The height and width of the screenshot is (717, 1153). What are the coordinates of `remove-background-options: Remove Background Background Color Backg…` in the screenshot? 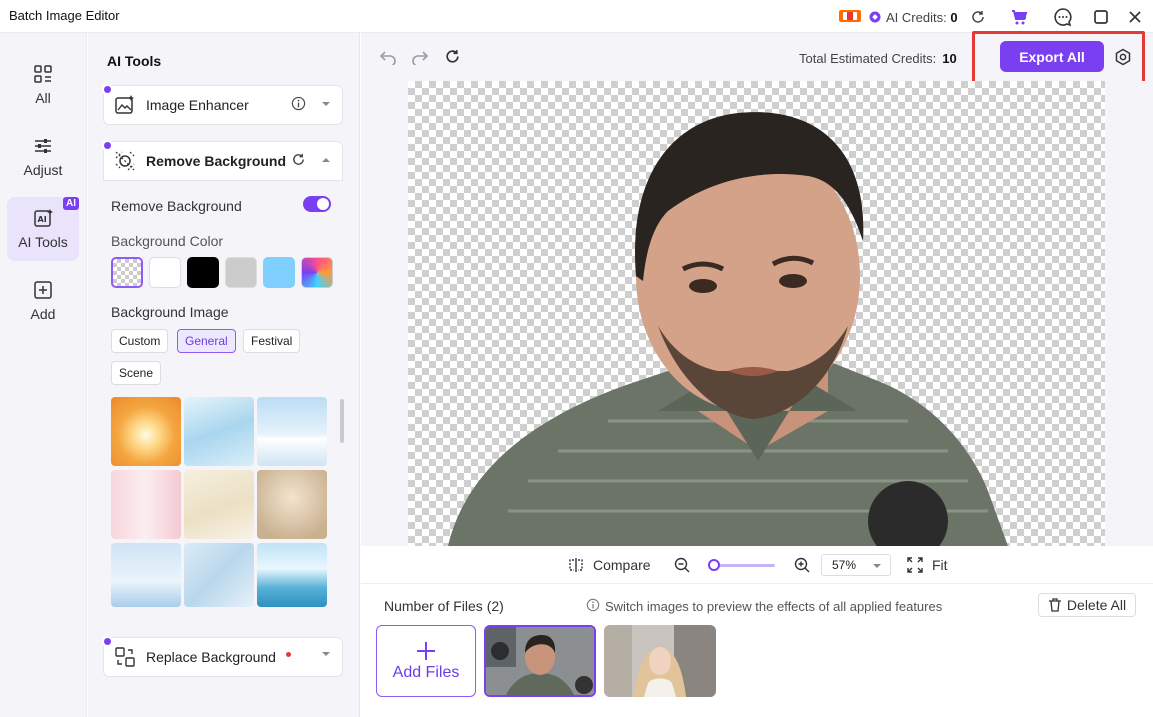 It's located at (223, 399).